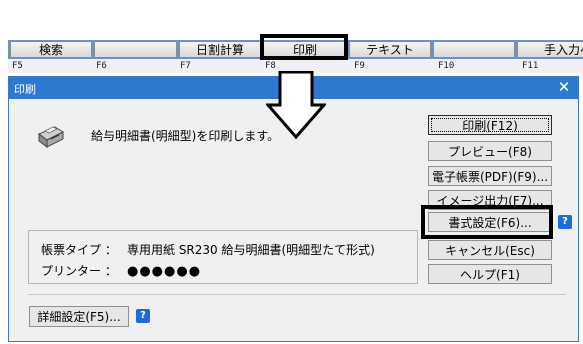  I want to click on print-button: 印刷(F12), so click(490, 125).